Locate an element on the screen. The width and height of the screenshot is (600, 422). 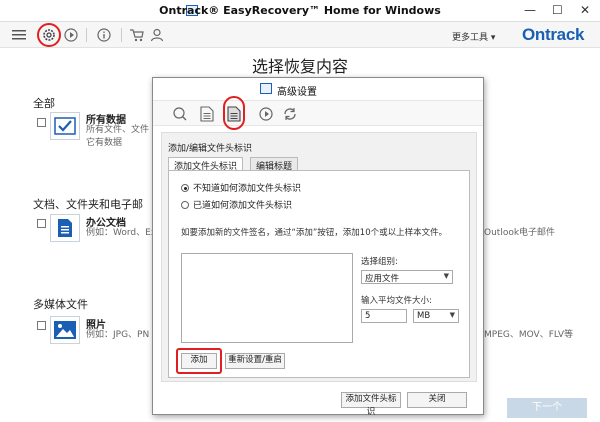
section-label-documents: 文档、文件夹和电子邮 is located at coordinates (88, 204).